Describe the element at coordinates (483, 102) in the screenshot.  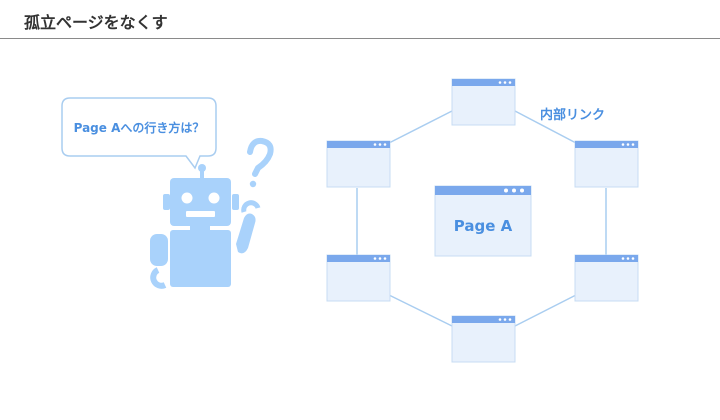
I see `page-window-top` at that location.